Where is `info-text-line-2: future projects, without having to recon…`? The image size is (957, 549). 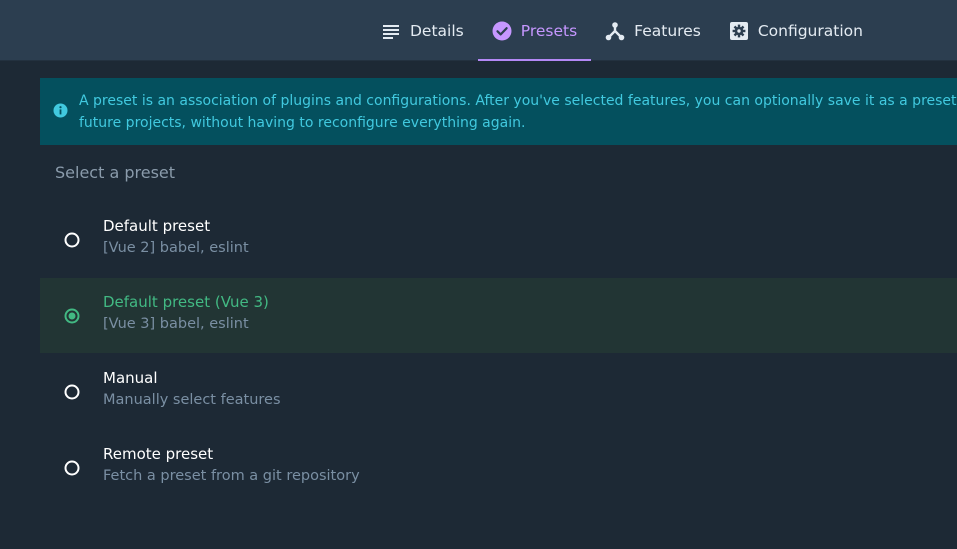
info-text-line-2: future projects, without having to recon… is located at coordinates (302, 123).